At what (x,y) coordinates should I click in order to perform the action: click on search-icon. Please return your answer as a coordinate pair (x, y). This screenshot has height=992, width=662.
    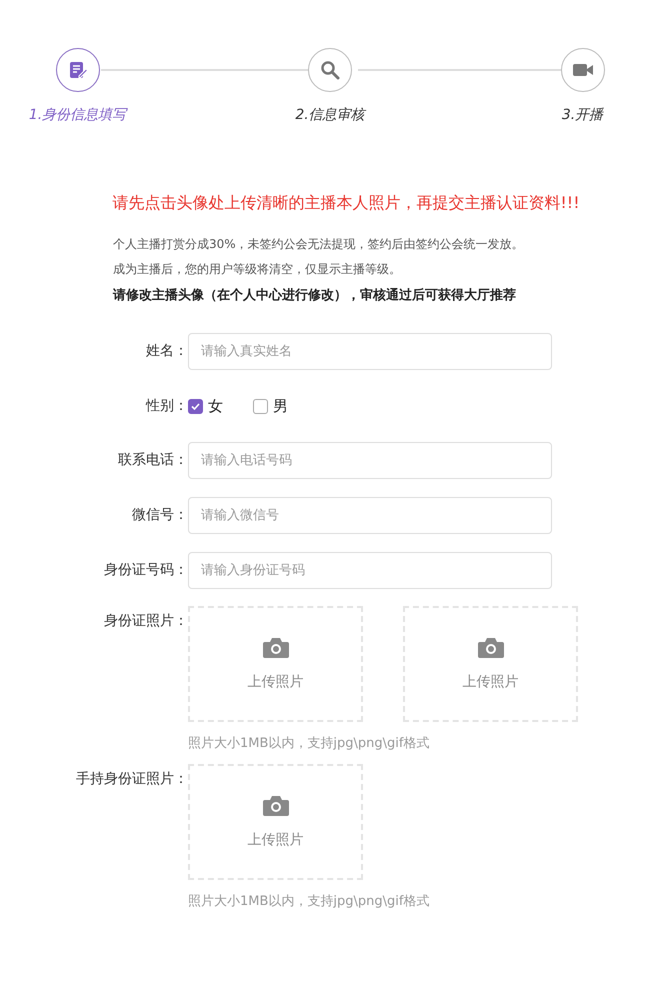
    Looking at the image, I should click on (330, 70).